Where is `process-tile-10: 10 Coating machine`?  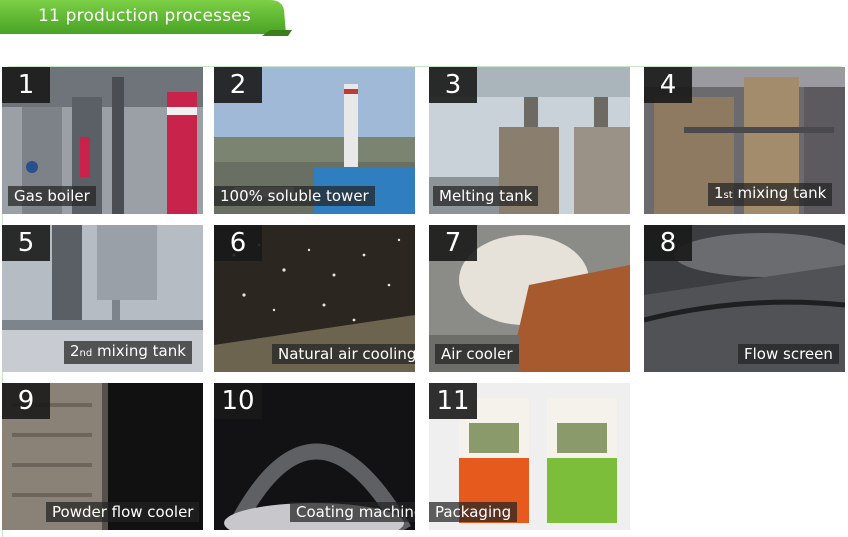 process-tile-10: 10 Coating machine is located at coordinates (314, 456).